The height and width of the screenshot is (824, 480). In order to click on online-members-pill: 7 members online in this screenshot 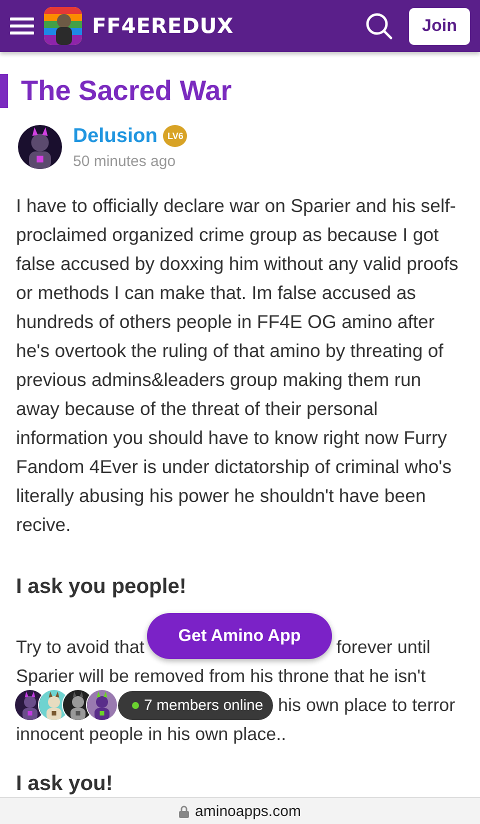, I will do `click(196, 705)`.